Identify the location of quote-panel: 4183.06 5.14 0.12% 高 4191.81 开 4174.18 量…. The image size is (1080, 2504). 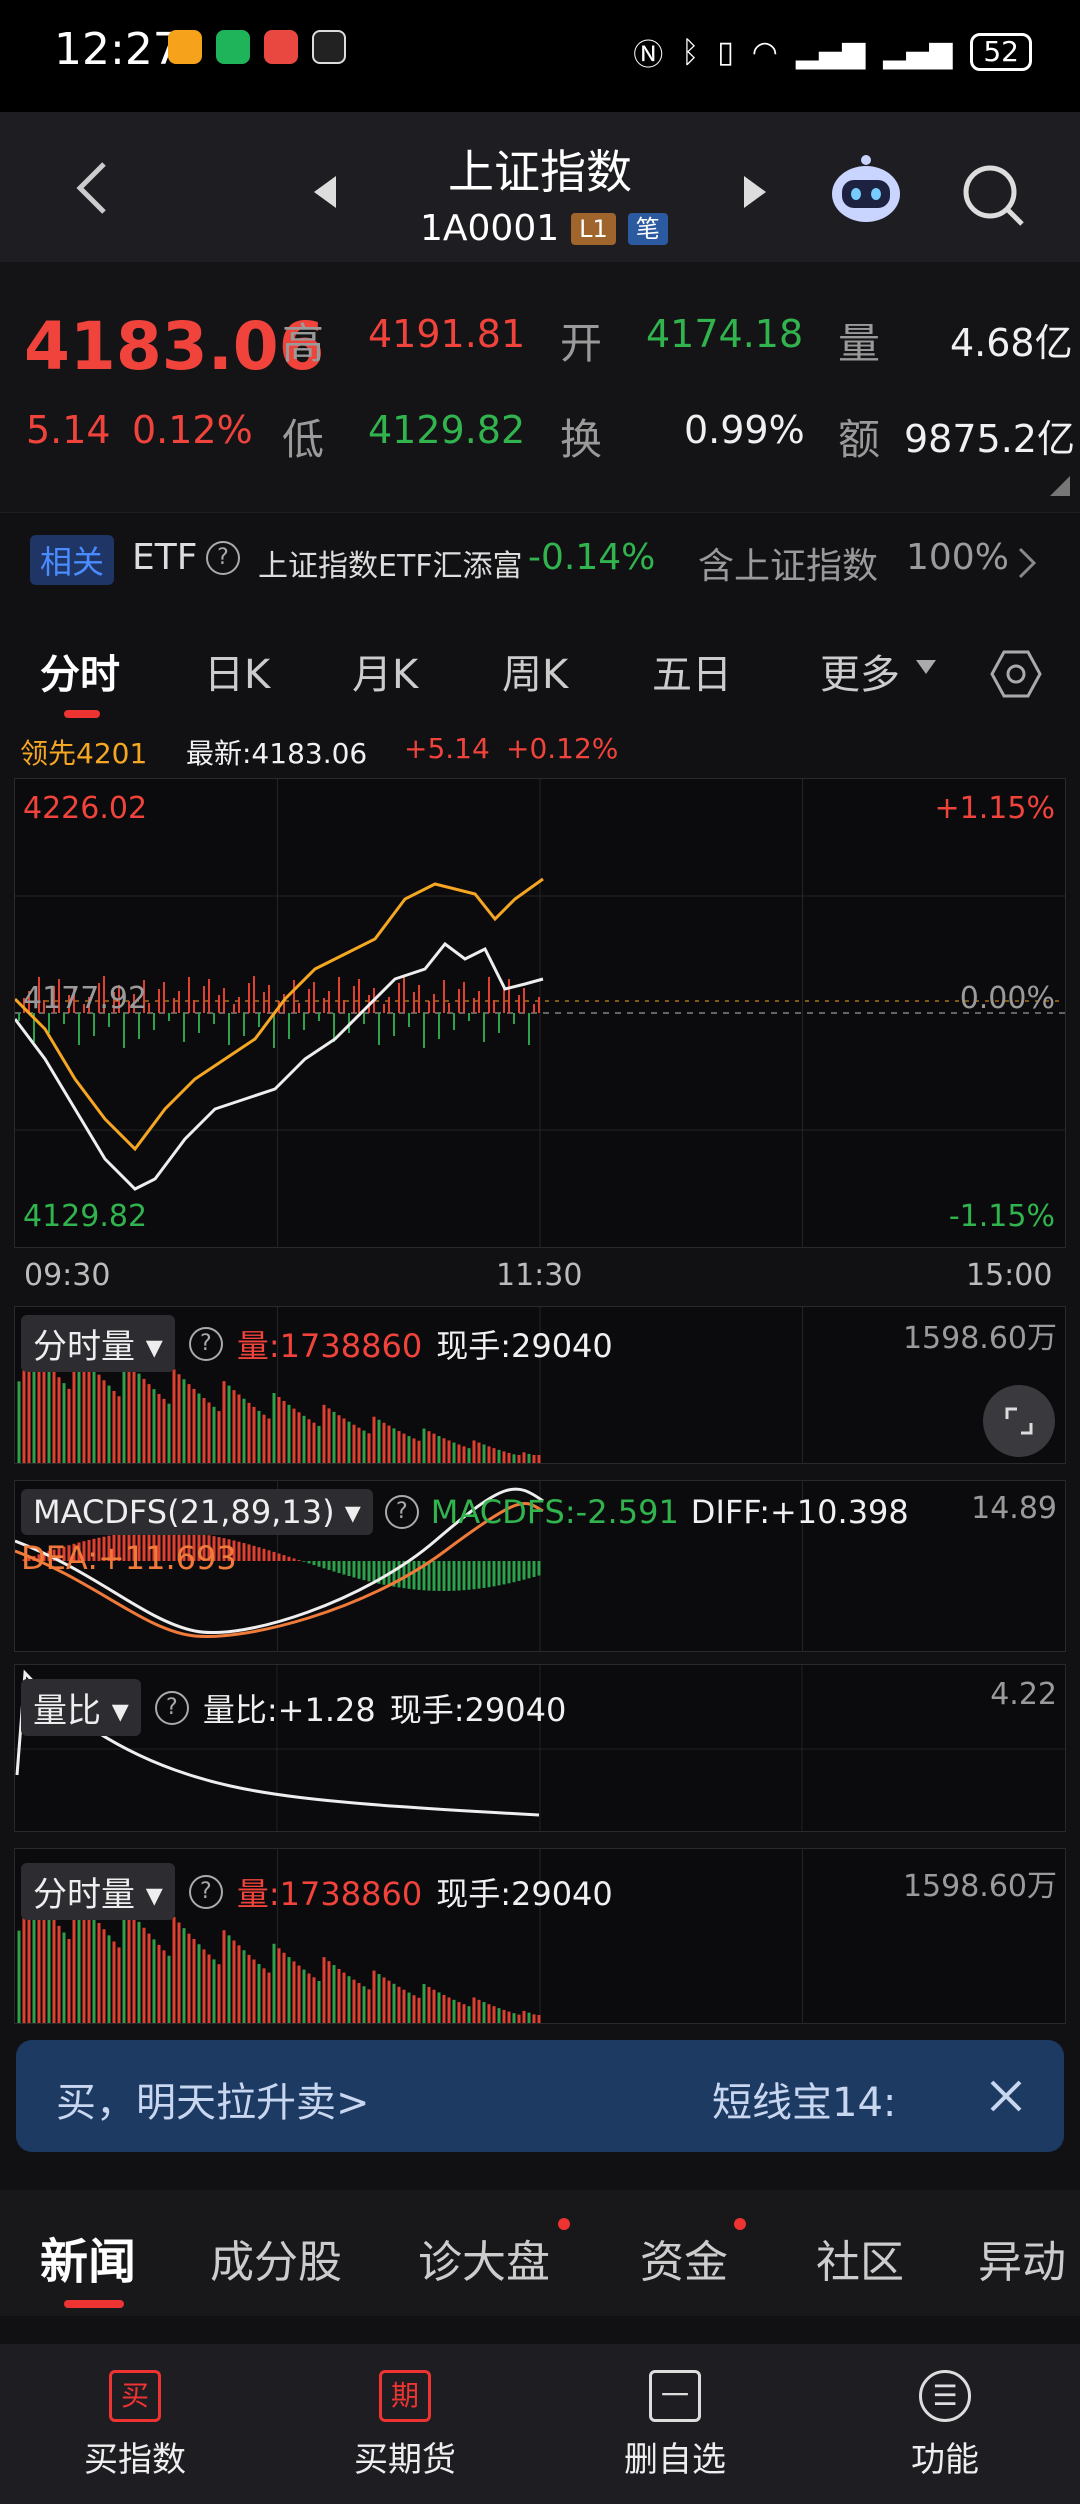
(540, 387).